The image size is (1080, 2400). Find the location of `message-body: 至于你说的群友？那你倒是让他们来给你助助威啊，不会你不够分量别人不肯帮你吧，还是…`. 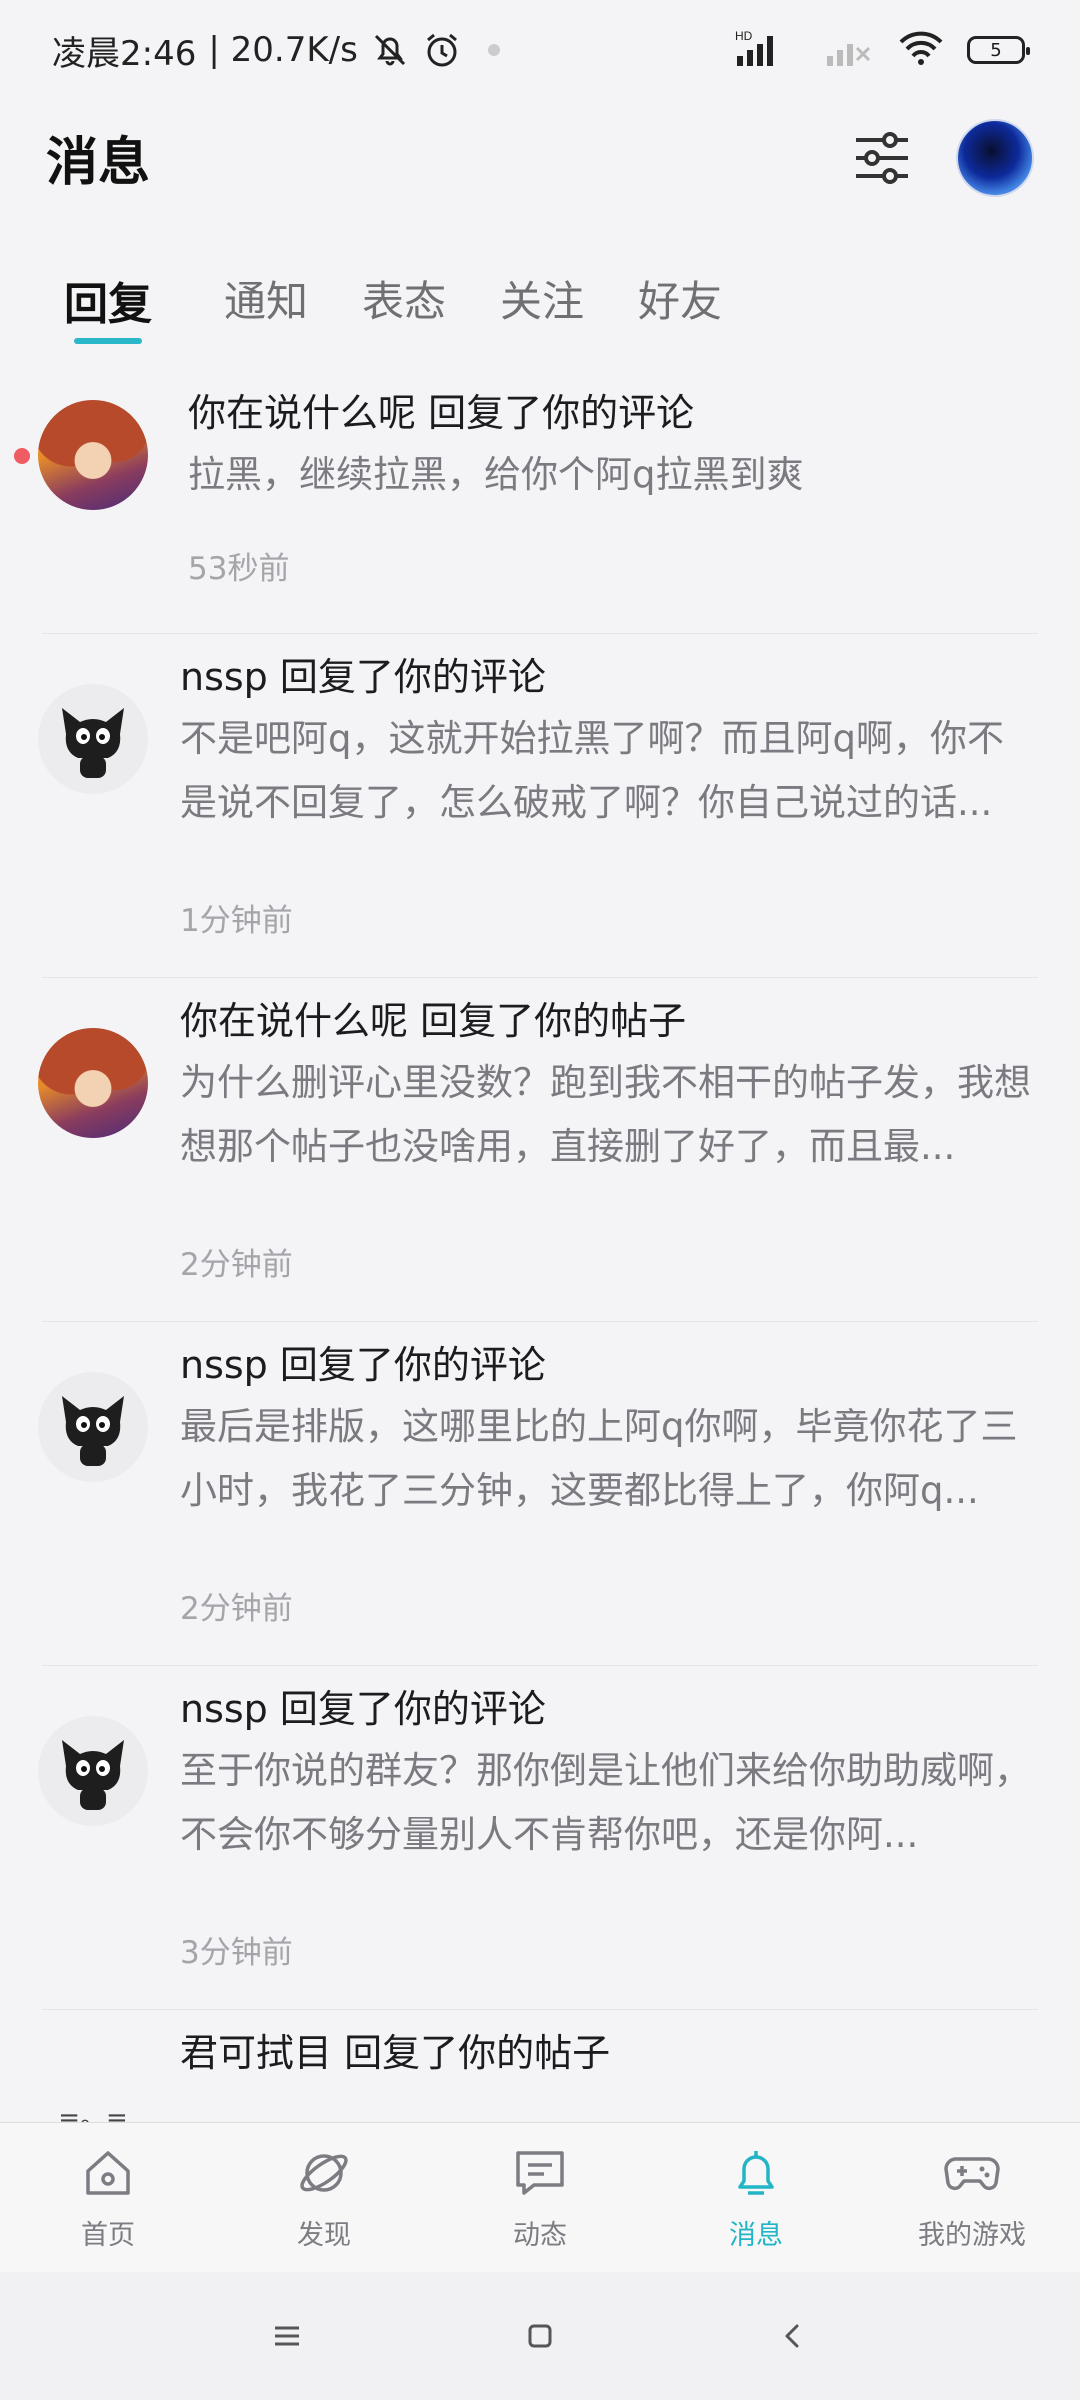

message-body: 至于你说的群友？那你倒是让他们来给你助助威啊，不会你不够分量别人不肯帮你吧，还是… is located at coordinates (605, 1802).